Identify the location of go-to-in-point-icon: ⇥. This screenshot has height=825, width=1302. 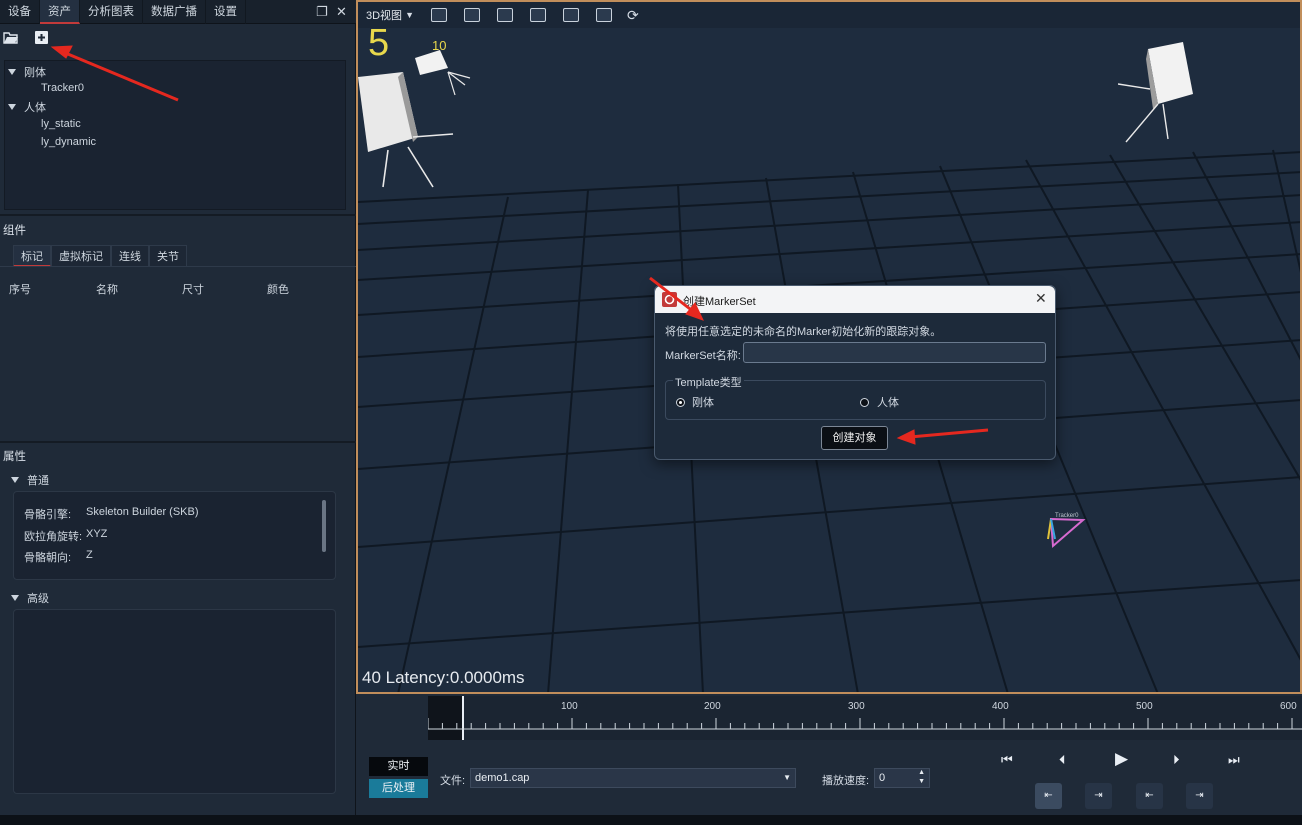
(1098, 796).